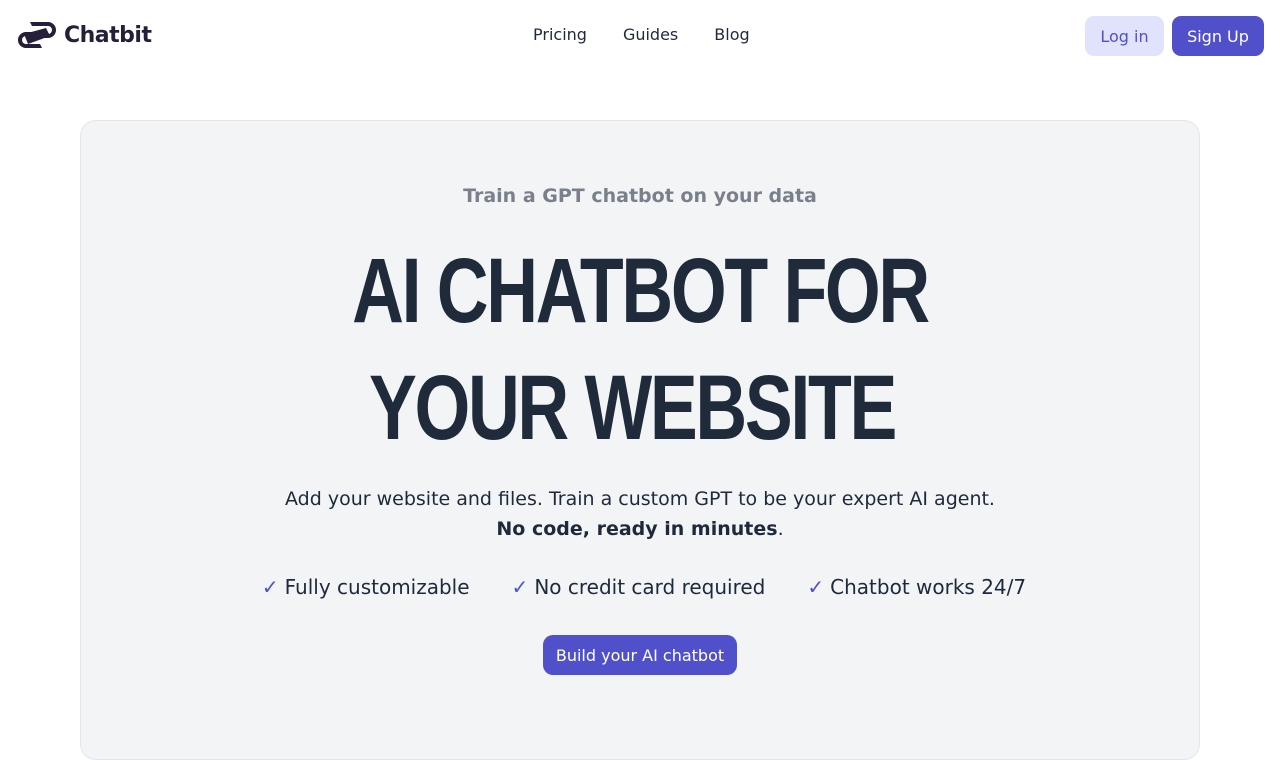 This screenshot has width=1280, height=760. What do you see at coordinates (37, 35) in the screenshot?
I see `chatbit-logo-icon` at bounding box center [37, 35].